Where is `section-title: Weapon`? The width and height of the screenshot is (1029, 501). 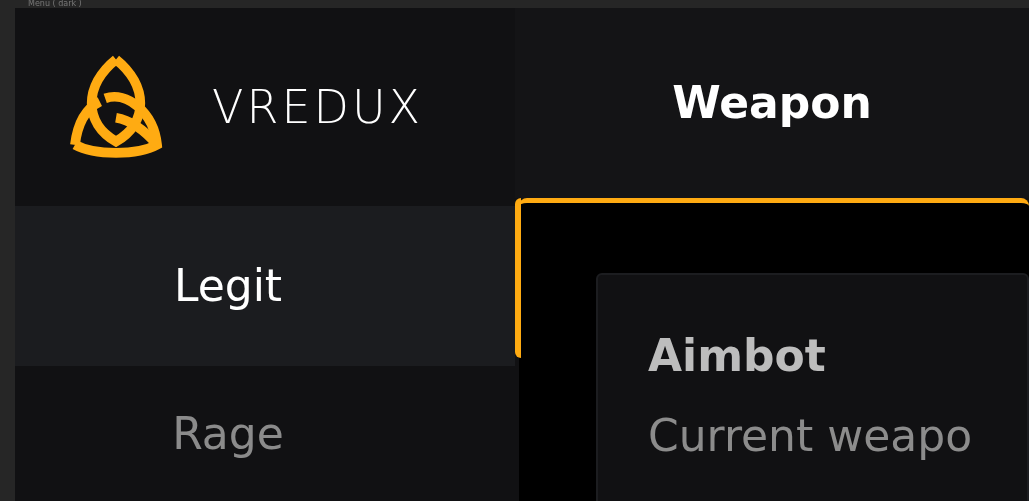 section-title: Weapon is located at coordinates (772, 103).